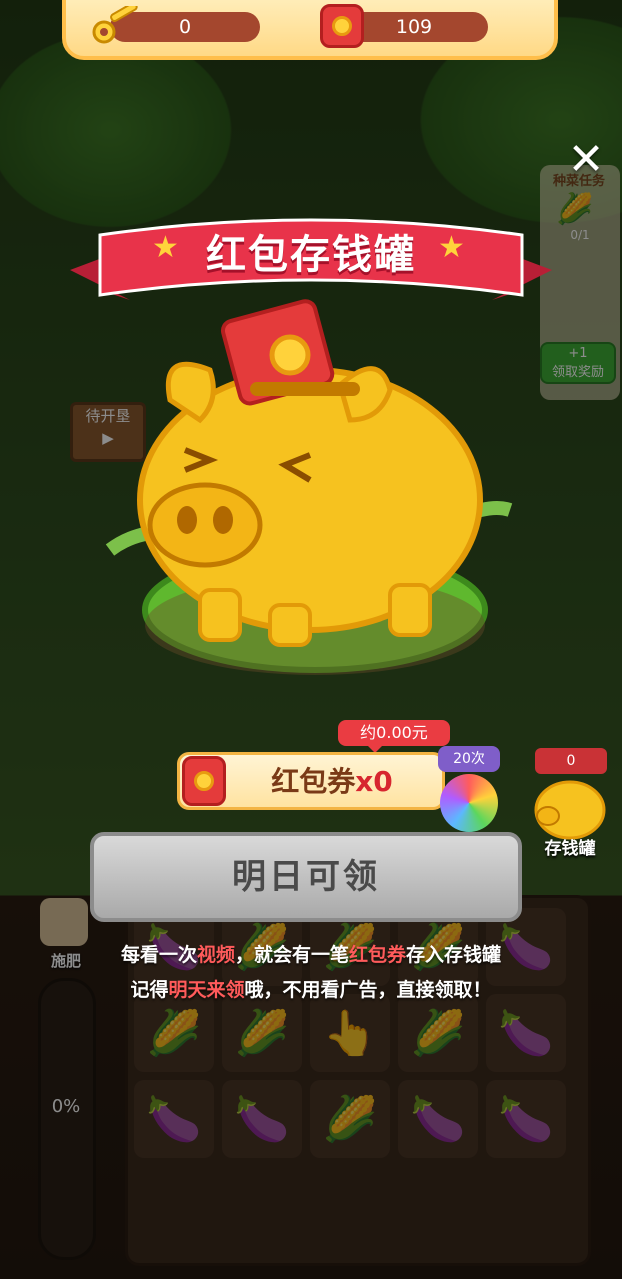 This screenshot has height=1279, width=622. Describe the element at coordinates (586, 160) in the screenshot. I see `close-icon: ✕` at that location.